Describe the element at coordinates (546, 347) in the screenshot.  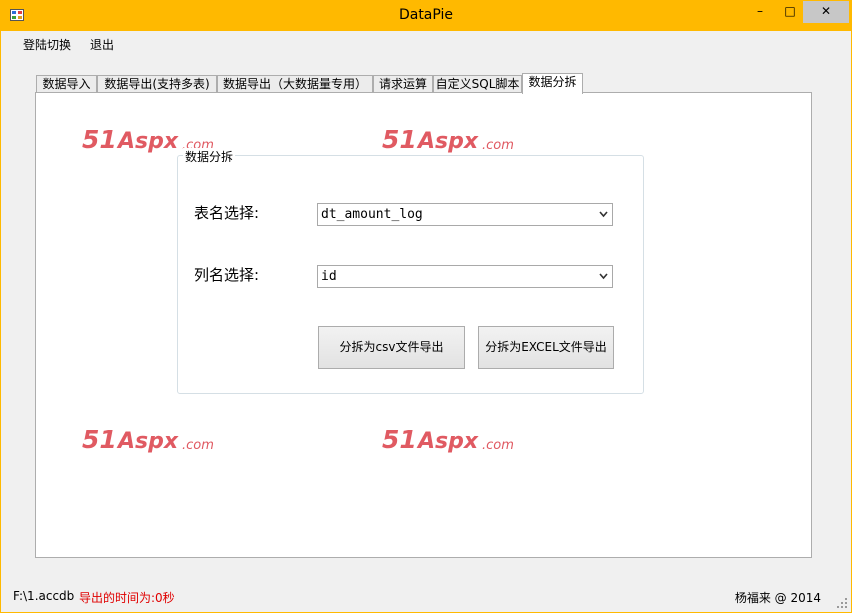
I see `split-excel-export-button: 分拆为EXCEL文件导出` at that location.